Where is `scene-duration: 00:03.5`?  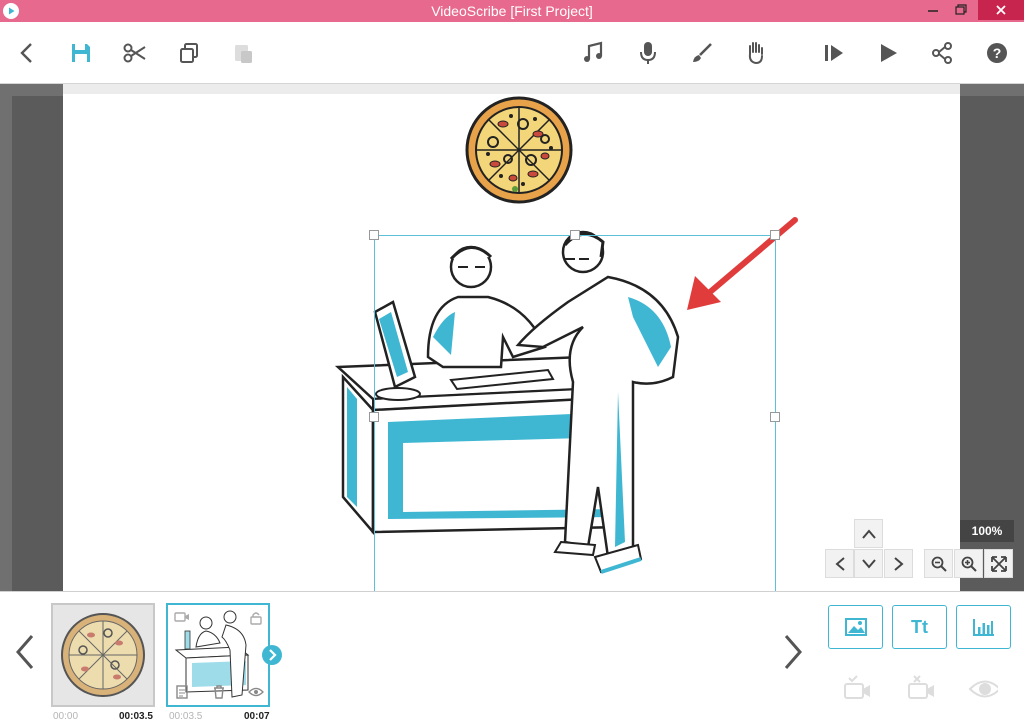
scene-duration: 00:03.5 is located at coordinates (136, 716).